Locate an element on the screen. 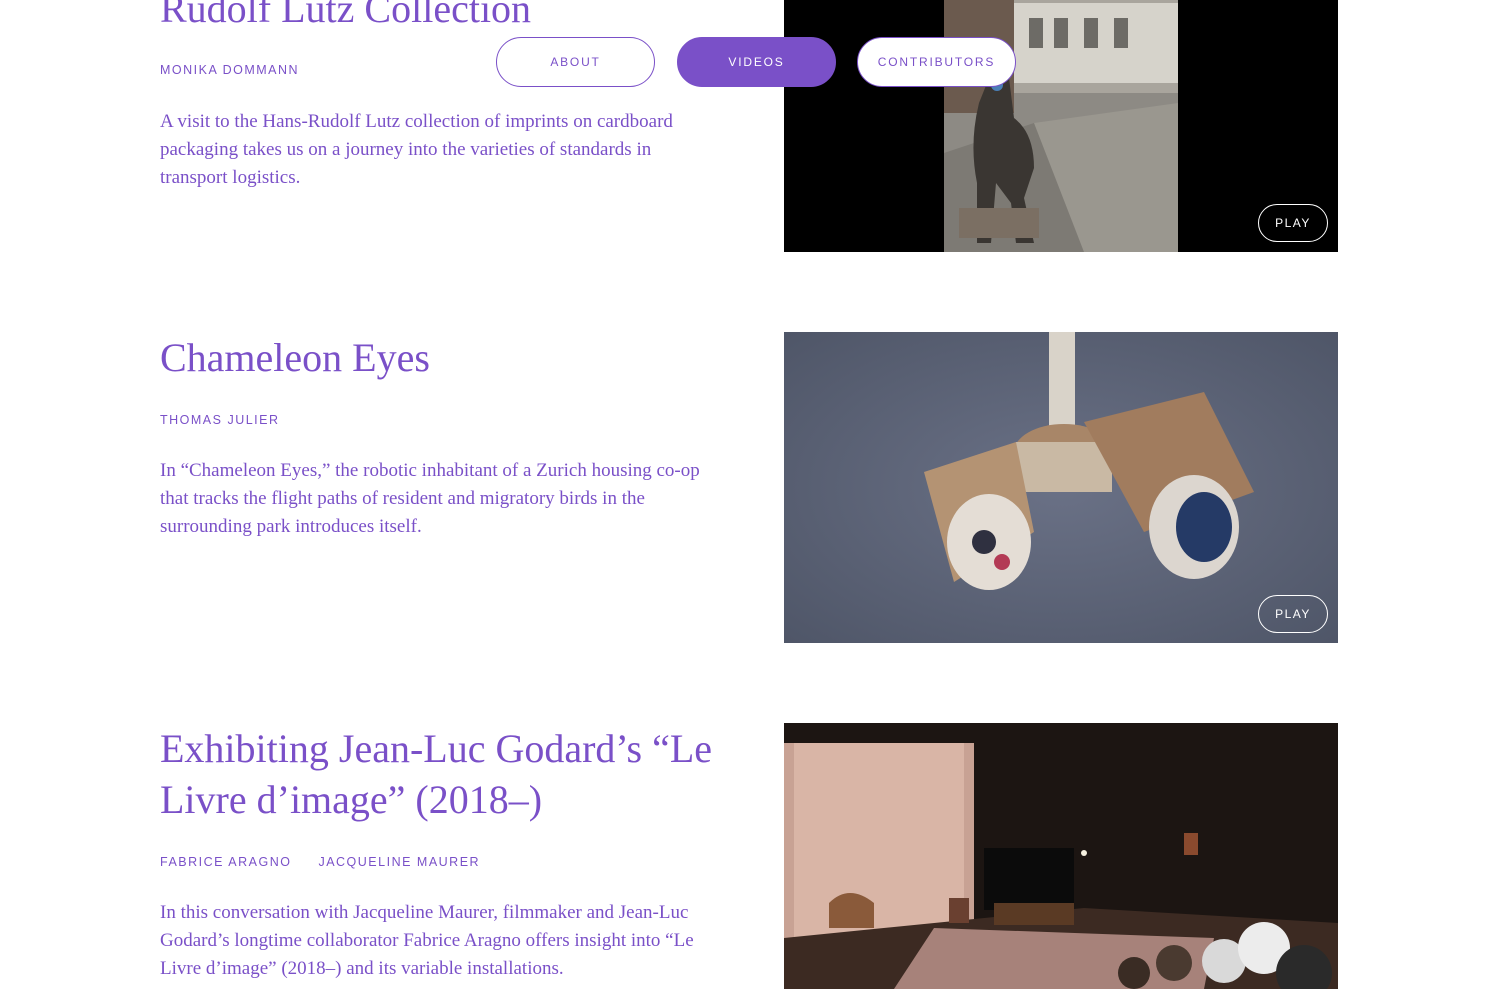 This screenshot has width=1500, height=1002. nav-videos-button: Videos is located at coordinates (756, 62).